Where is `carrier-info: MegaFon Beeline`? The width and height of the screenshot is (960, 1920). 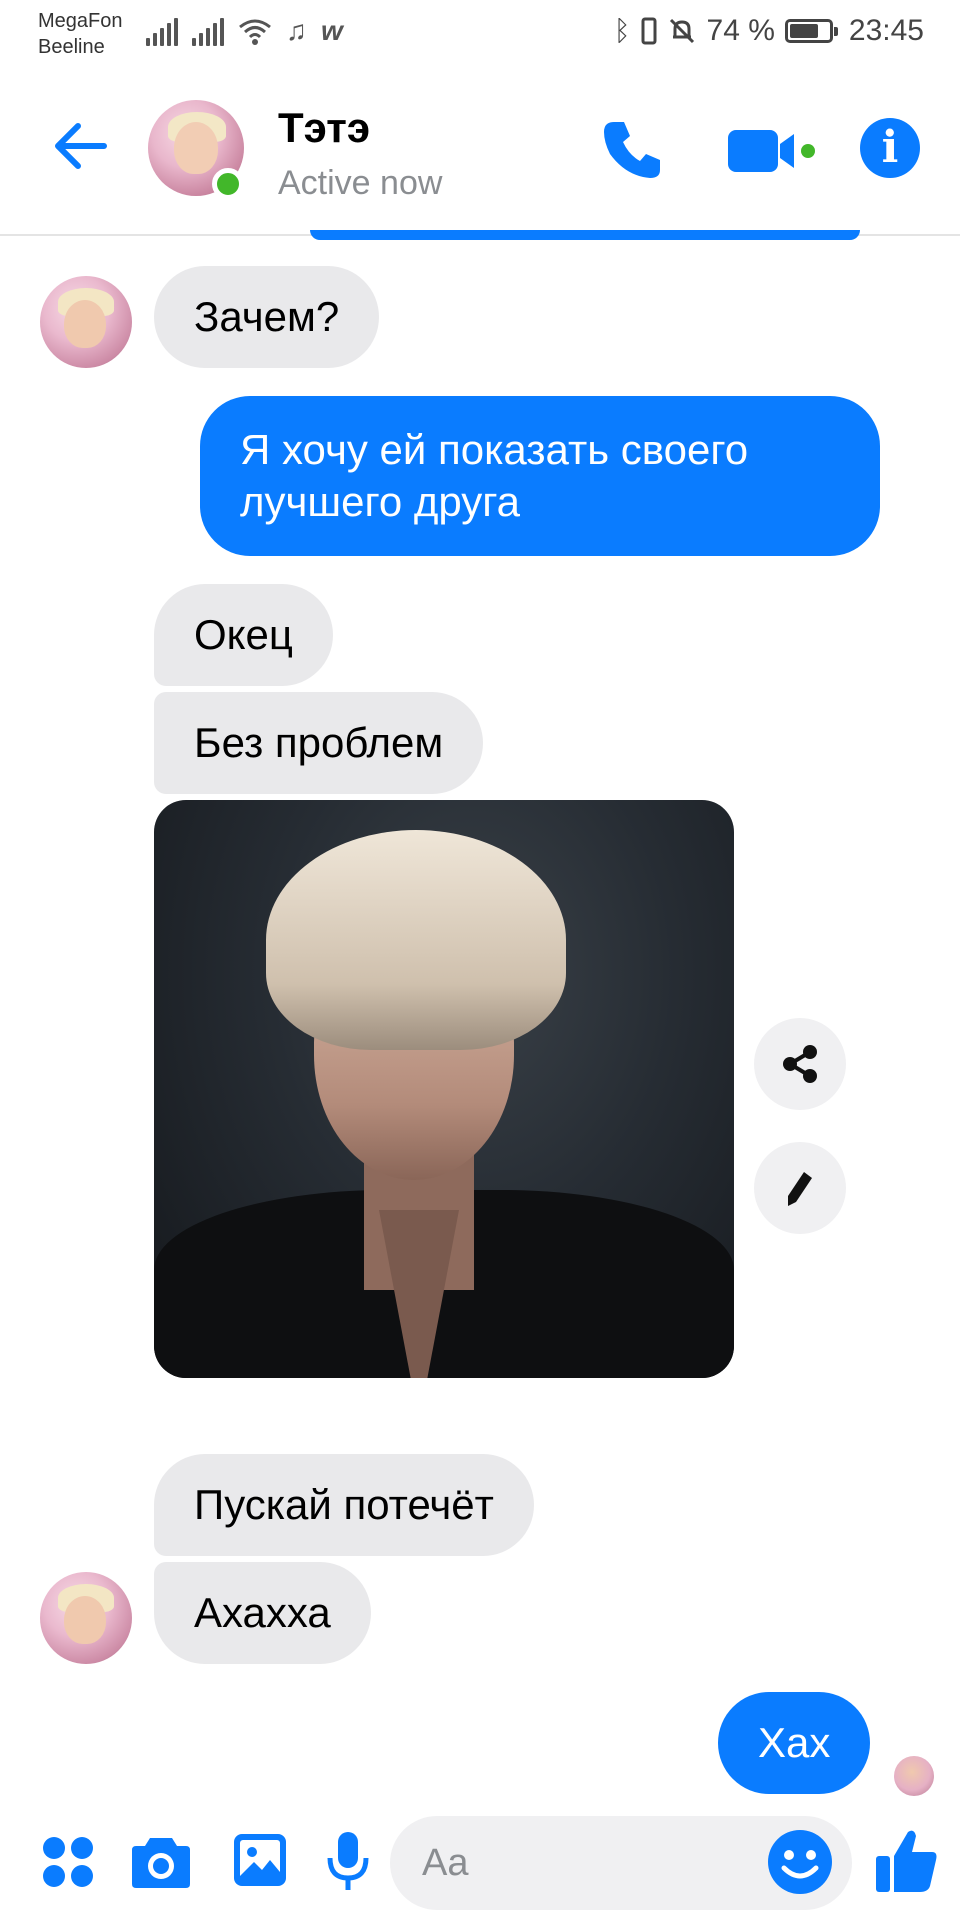
carrier-info: MegaFon Beeline is located at coordinates (80, 34).